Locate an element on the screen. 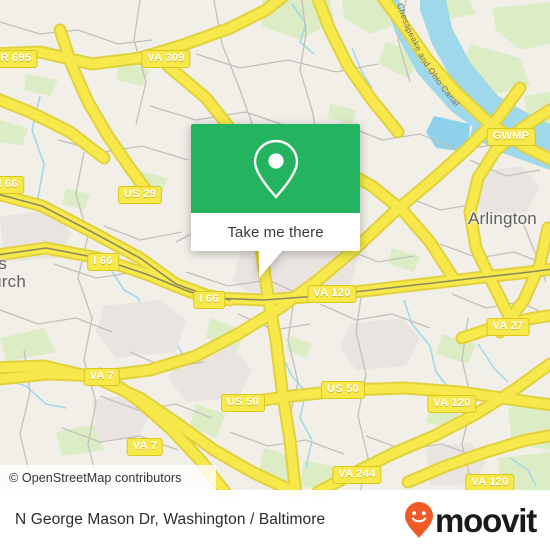  take-me-there-label: Take me there is located at coordinates (275, 232).